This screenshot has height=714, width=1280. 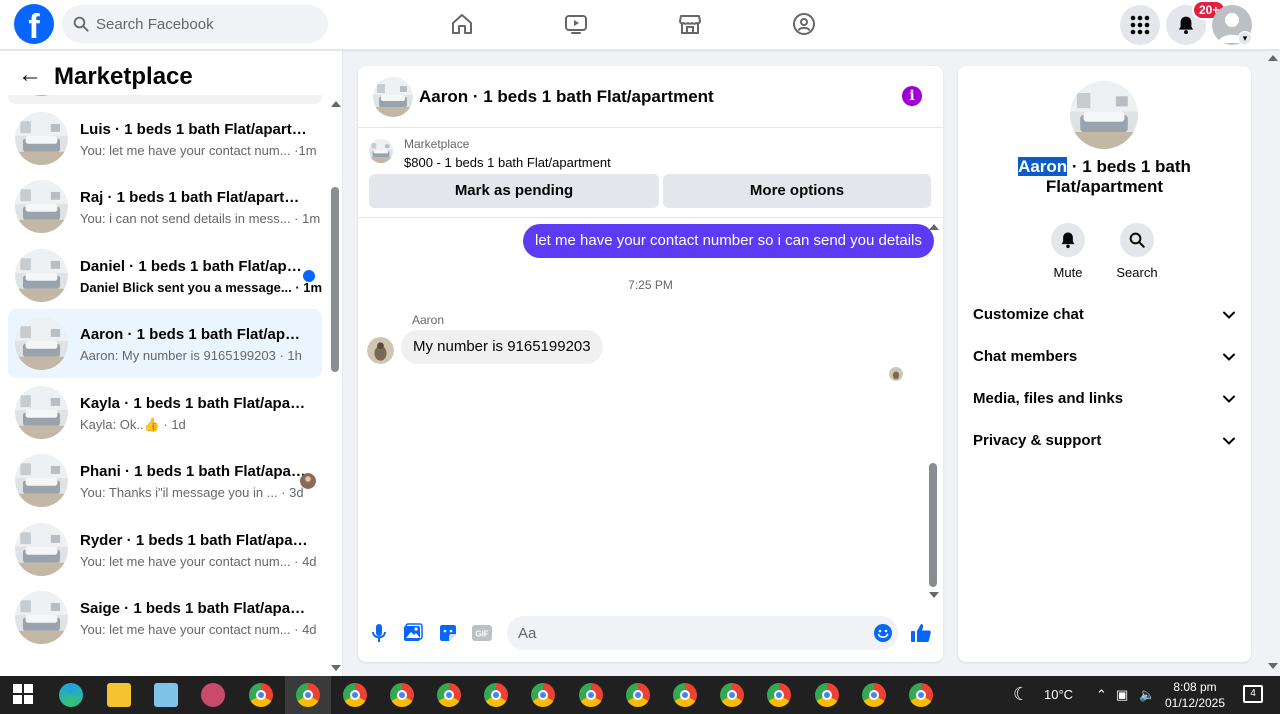 I want to click on home-icon, so click(x=462, y=24).